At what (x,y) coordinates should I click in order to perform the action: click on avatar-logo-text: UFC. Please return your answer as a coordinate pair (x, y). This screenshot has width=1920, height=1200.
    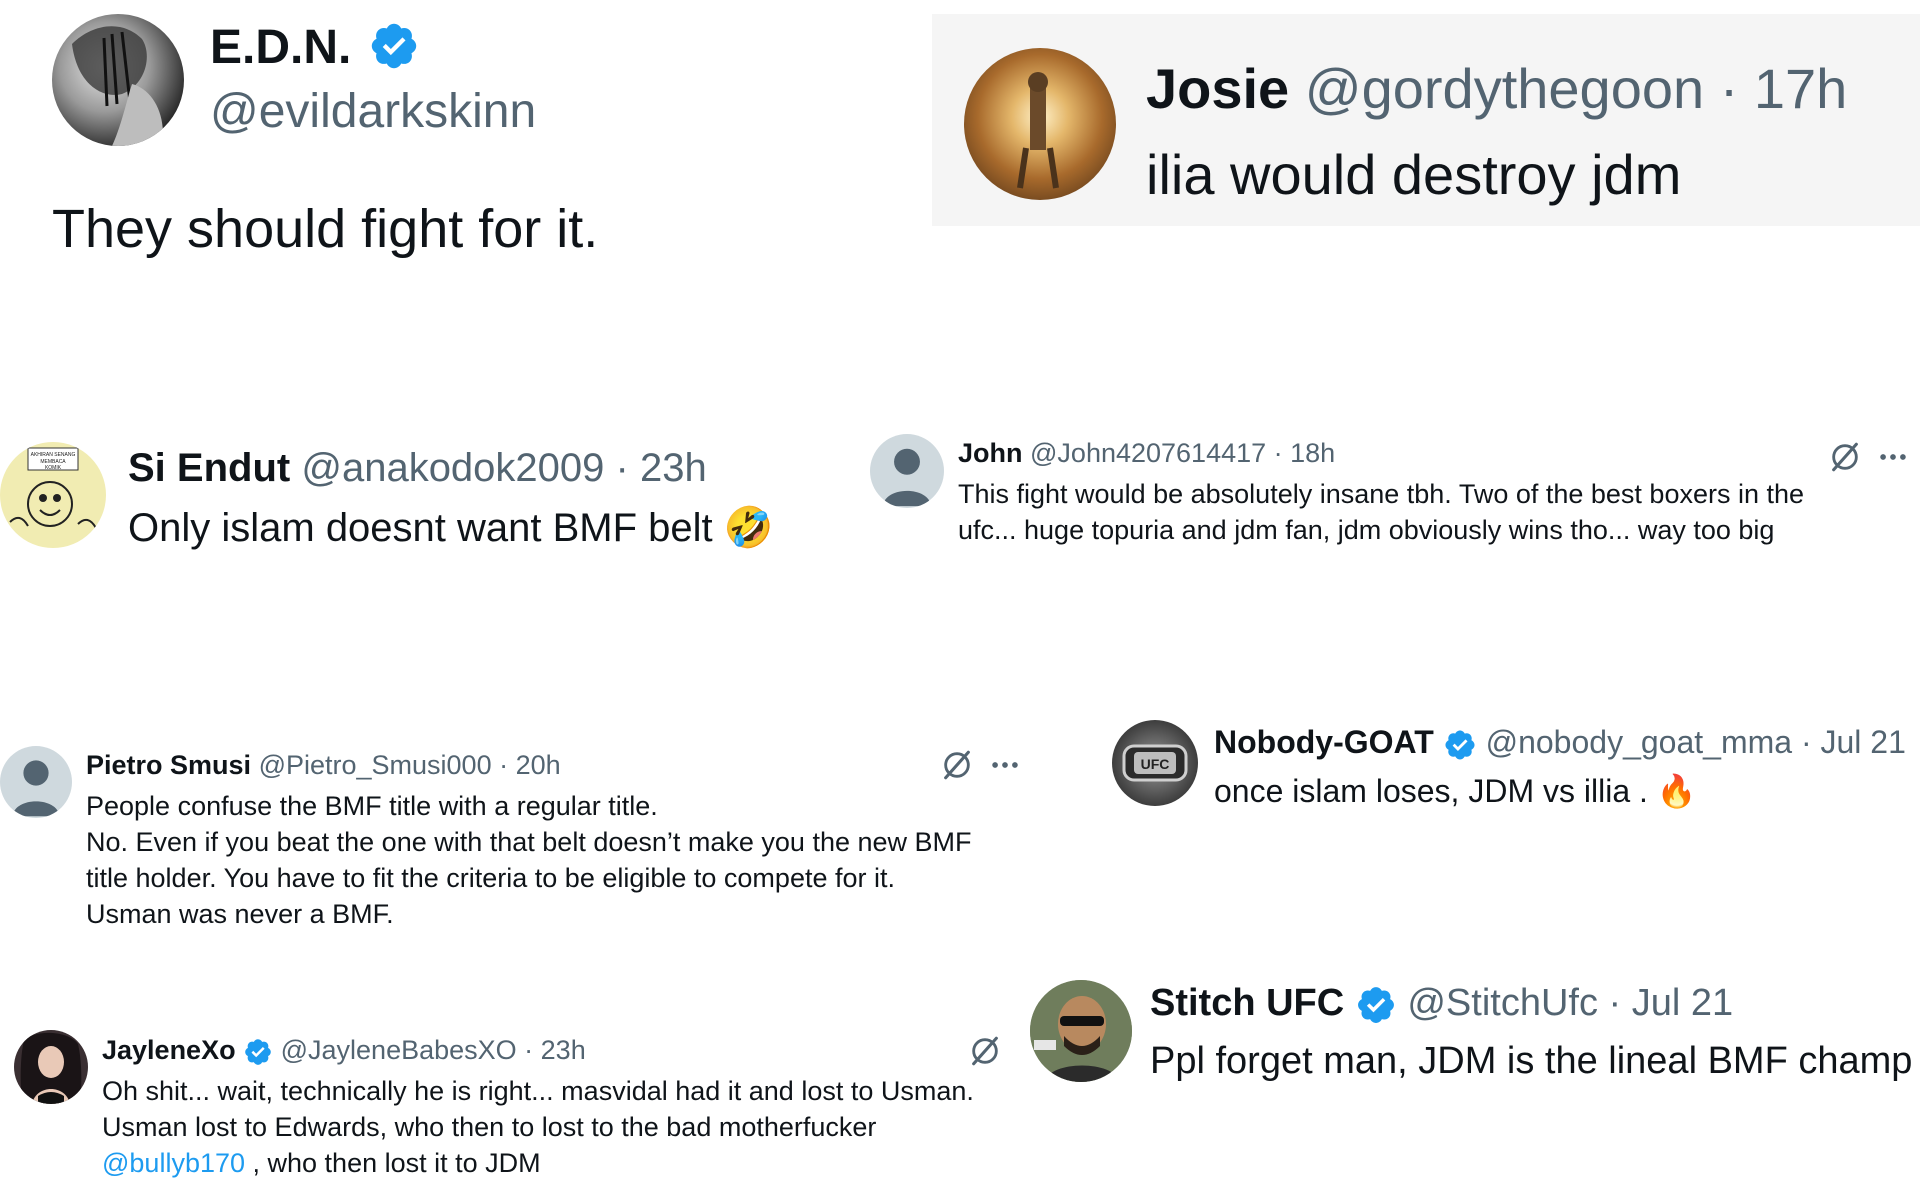
    Looking at the image, I should click on (1155, 764).